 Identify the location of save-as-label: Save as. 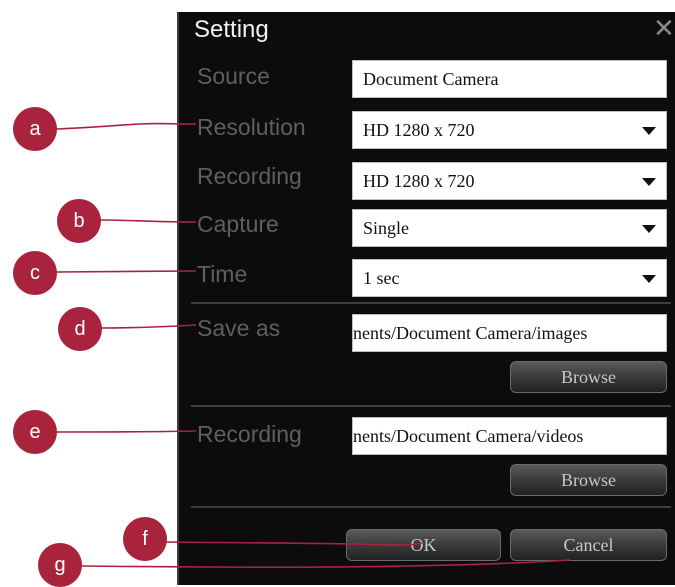
(239, 328).